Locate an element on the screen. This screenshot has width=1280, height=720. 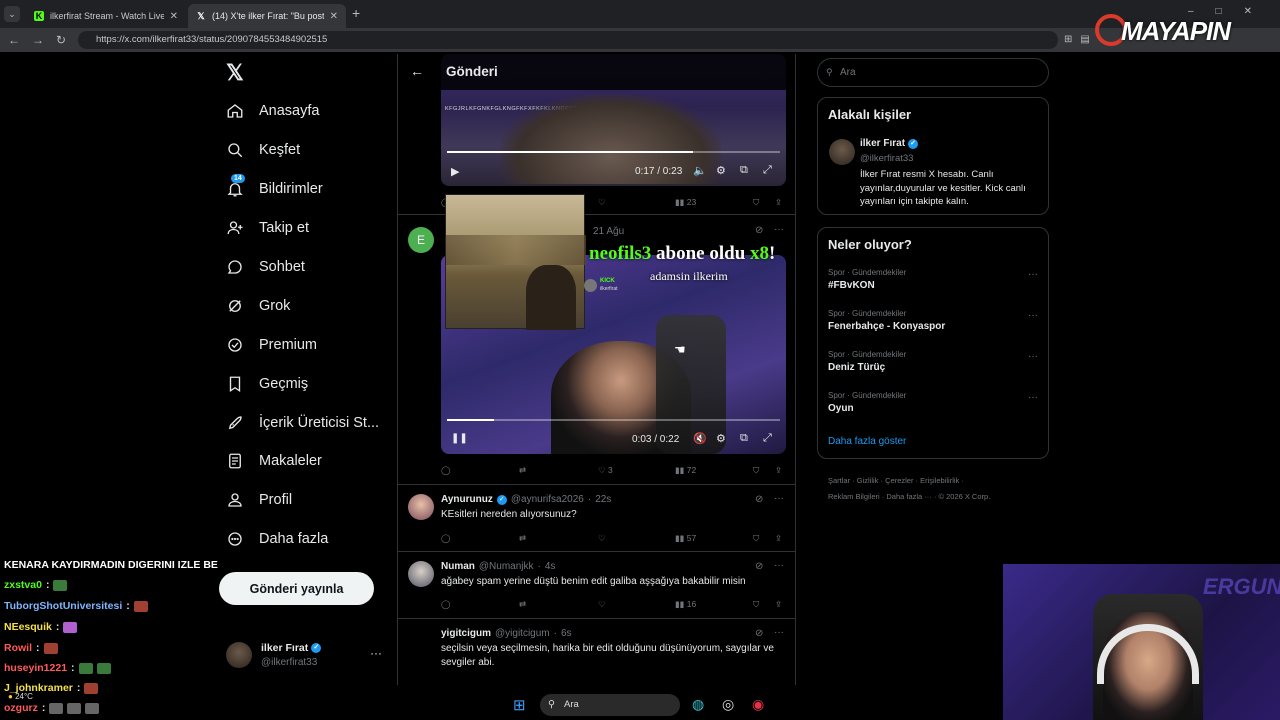
nav-item-more: Daha fazla is located at coordinates (276, 539).